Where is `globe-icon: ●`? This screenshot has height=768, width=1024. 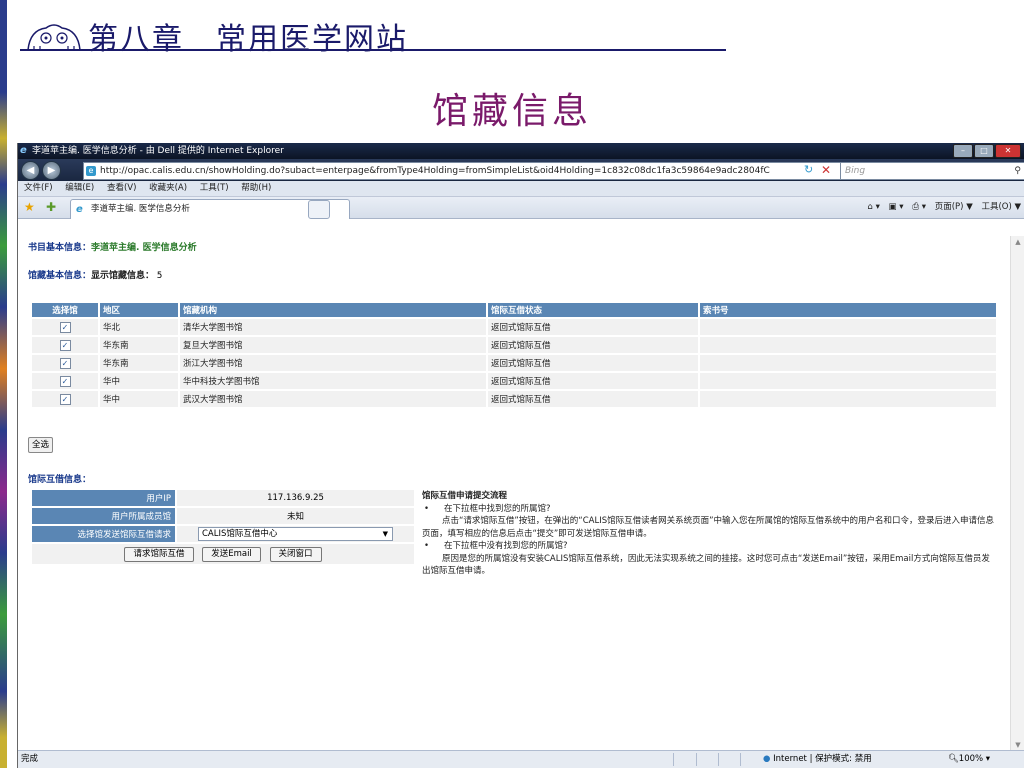 globe-icon: ● is located at coordinates (767, 759).